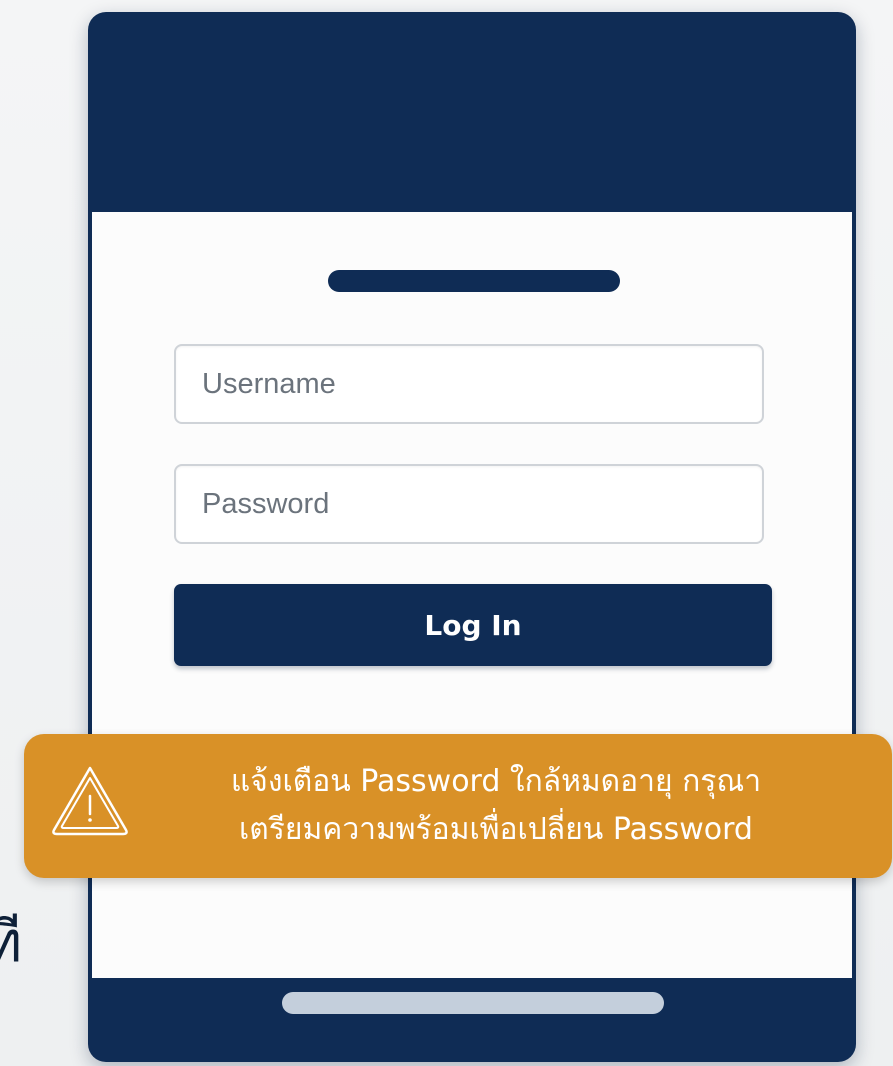  I want to click on partial-thai-text: ที, so click(11, 943).